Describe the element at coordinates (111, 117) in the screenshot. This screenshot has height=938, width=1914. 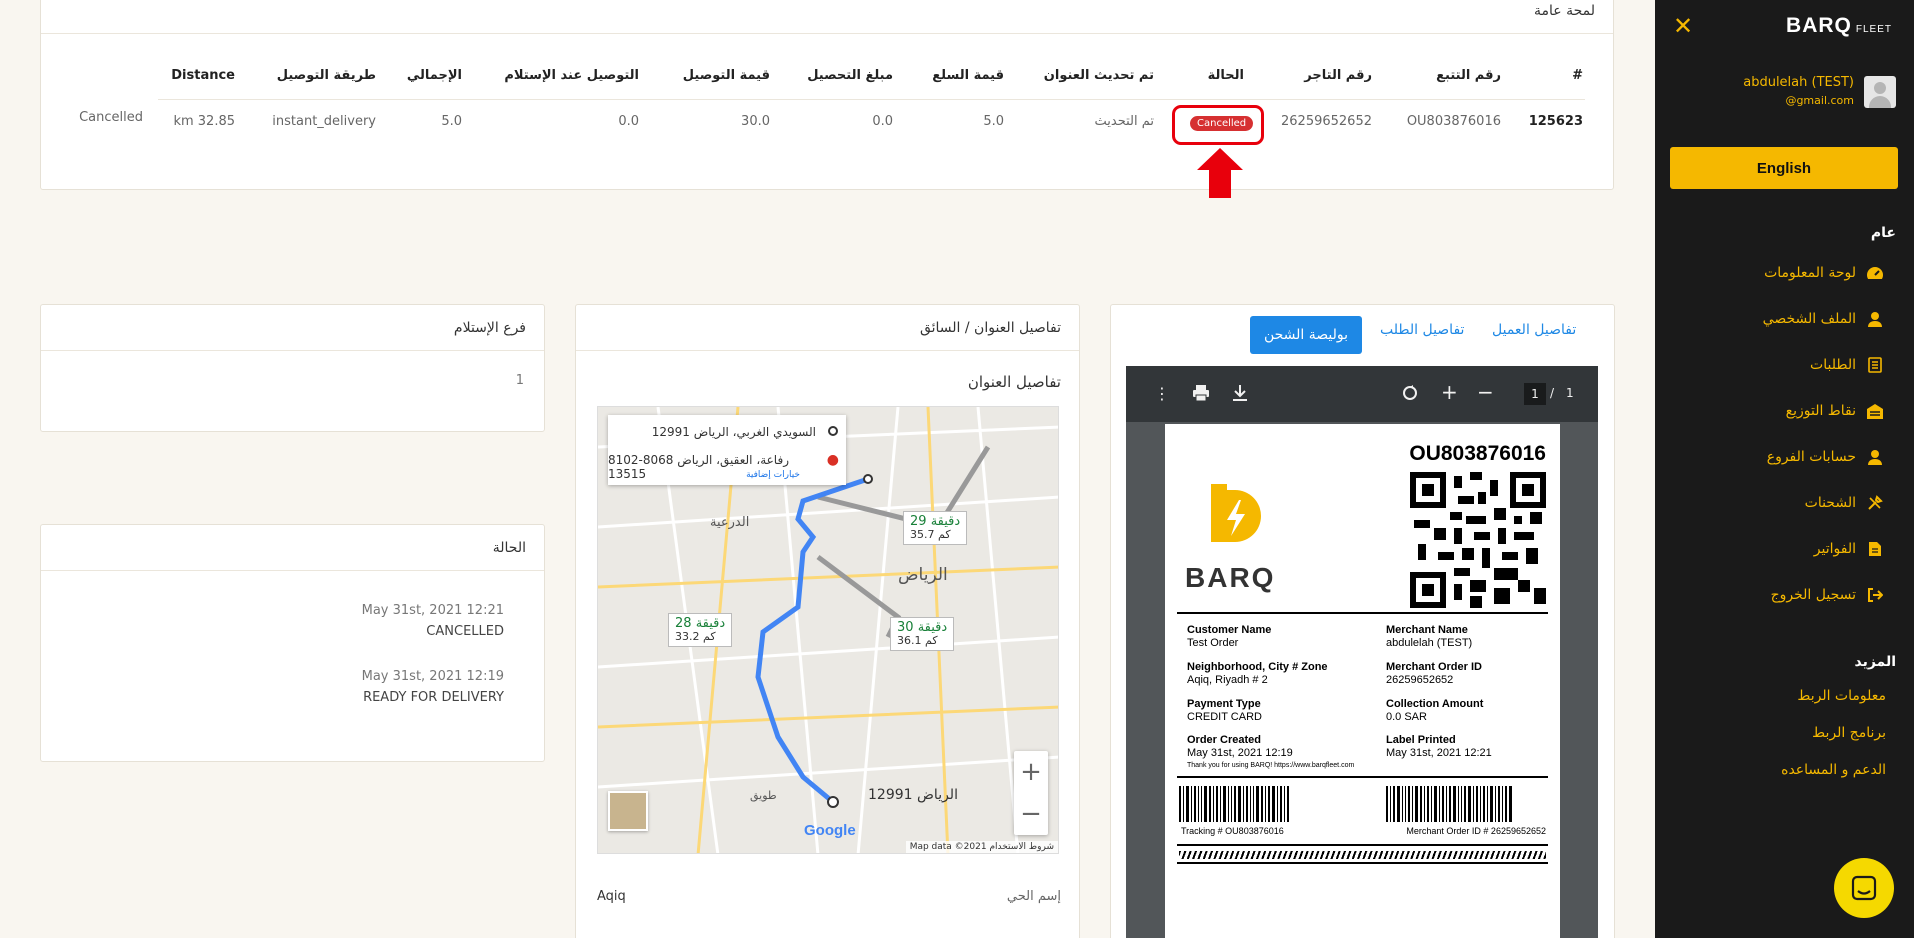
I see `cell-status-text: Cancelled` at that location.